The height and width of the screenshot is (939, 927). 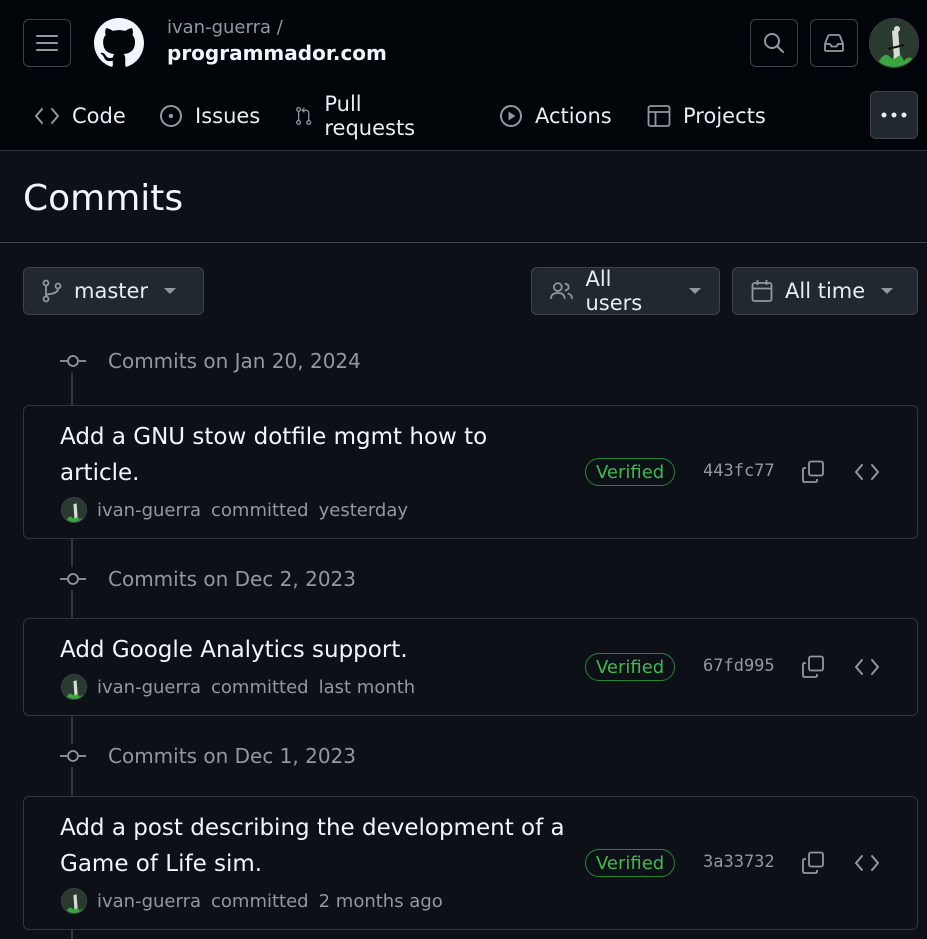 I want to click on inbox-button, so click(x=834, y=43).